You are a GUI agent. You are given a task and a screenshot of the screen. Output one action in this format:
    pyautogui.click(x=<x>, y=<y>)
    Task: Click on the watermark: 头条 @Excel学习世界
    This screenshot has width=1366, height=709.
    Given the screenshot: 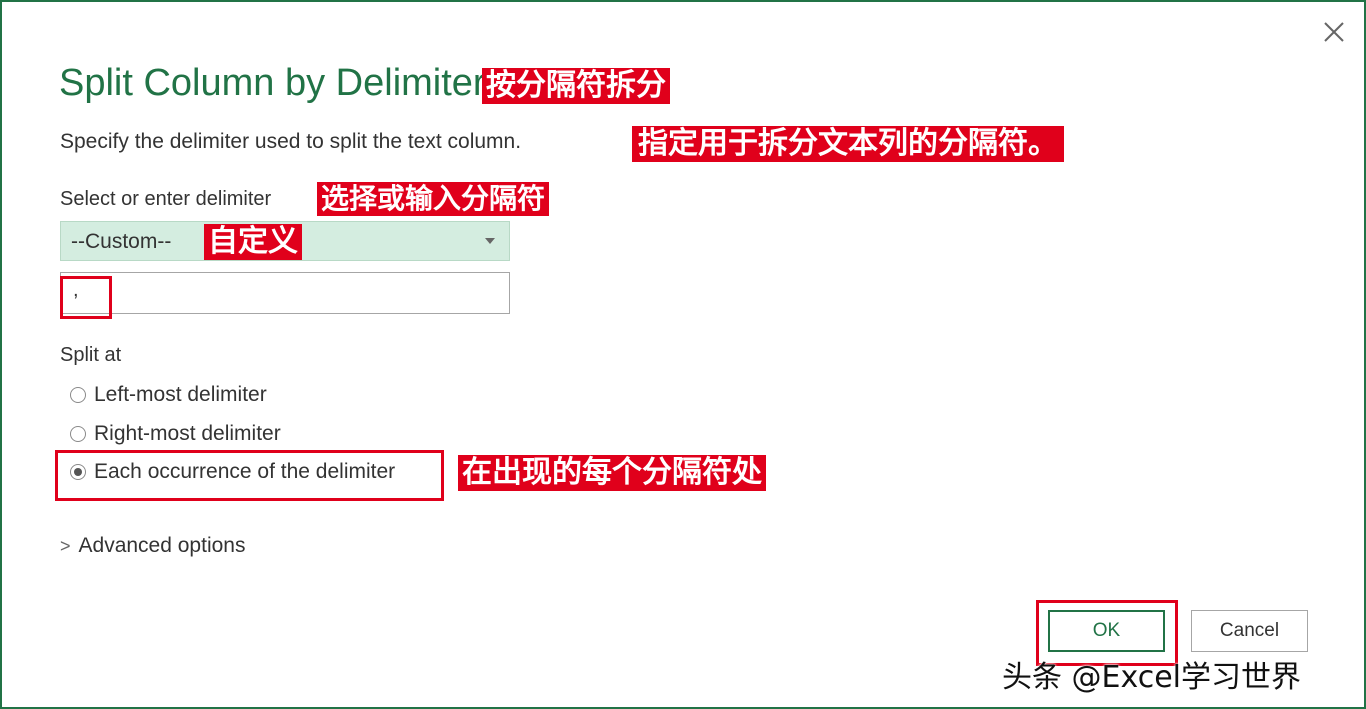 What is the action you would take?
    pyautogui.click(x=1152, y=677)
    